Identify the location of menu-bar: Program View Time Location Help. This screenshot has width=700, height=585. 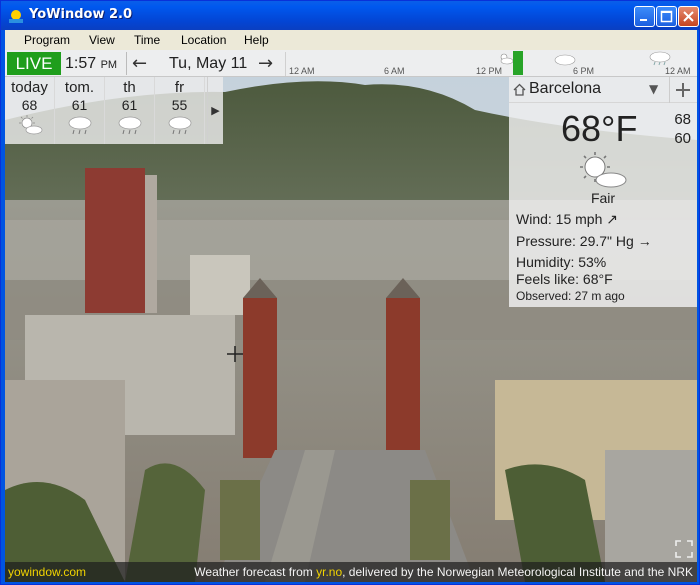
(351, 40).